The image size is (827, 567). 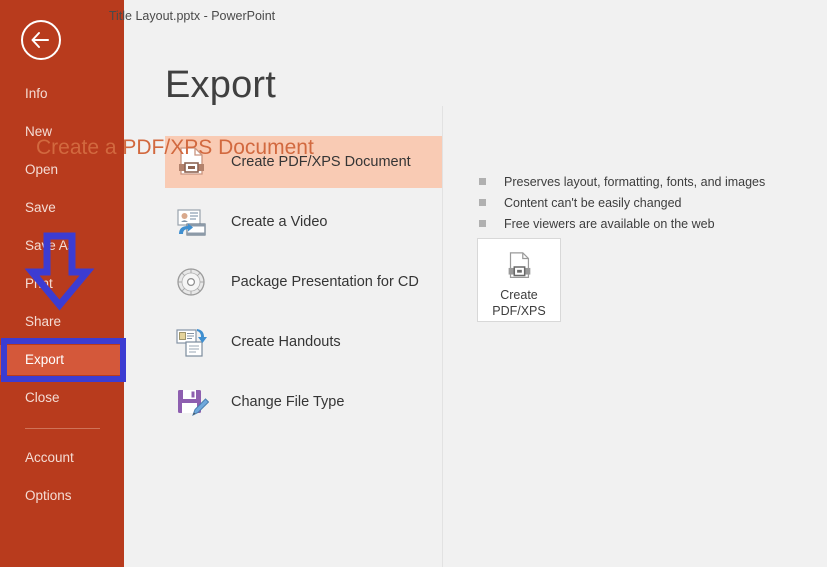 I want to click on sidebar-item-close: Close, so click(x=62, y=398).